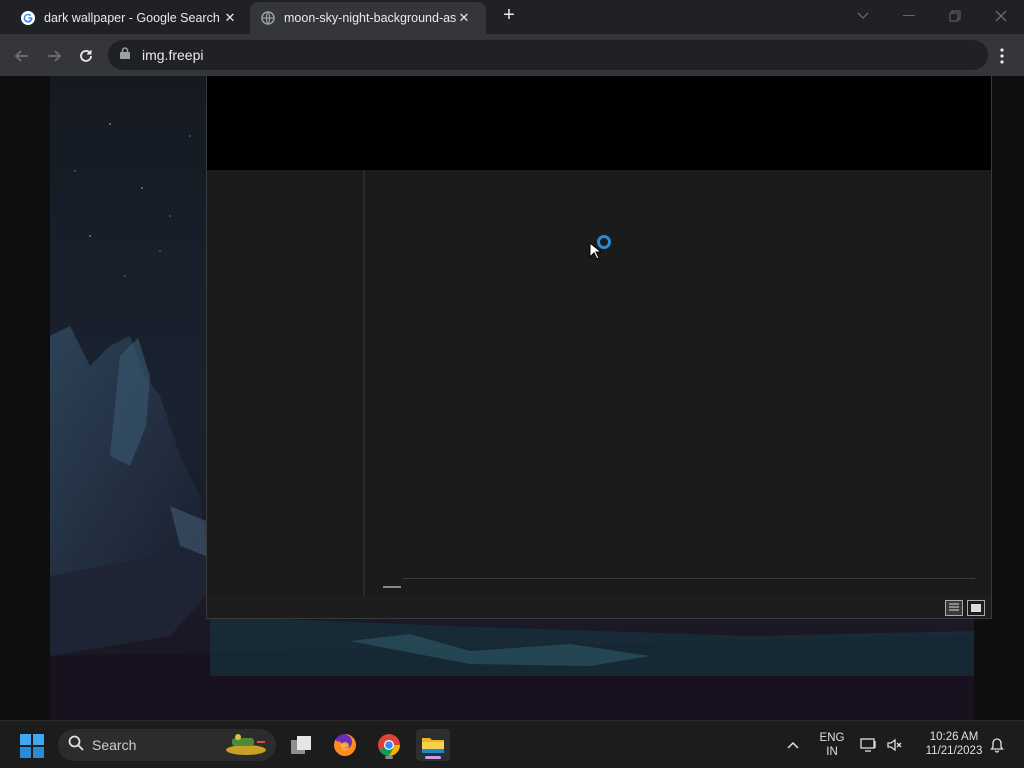  What do you see at coordinates (599, 123) in the screenshot?
I see `dialog-titlebar` at bounding box center [599, 123].